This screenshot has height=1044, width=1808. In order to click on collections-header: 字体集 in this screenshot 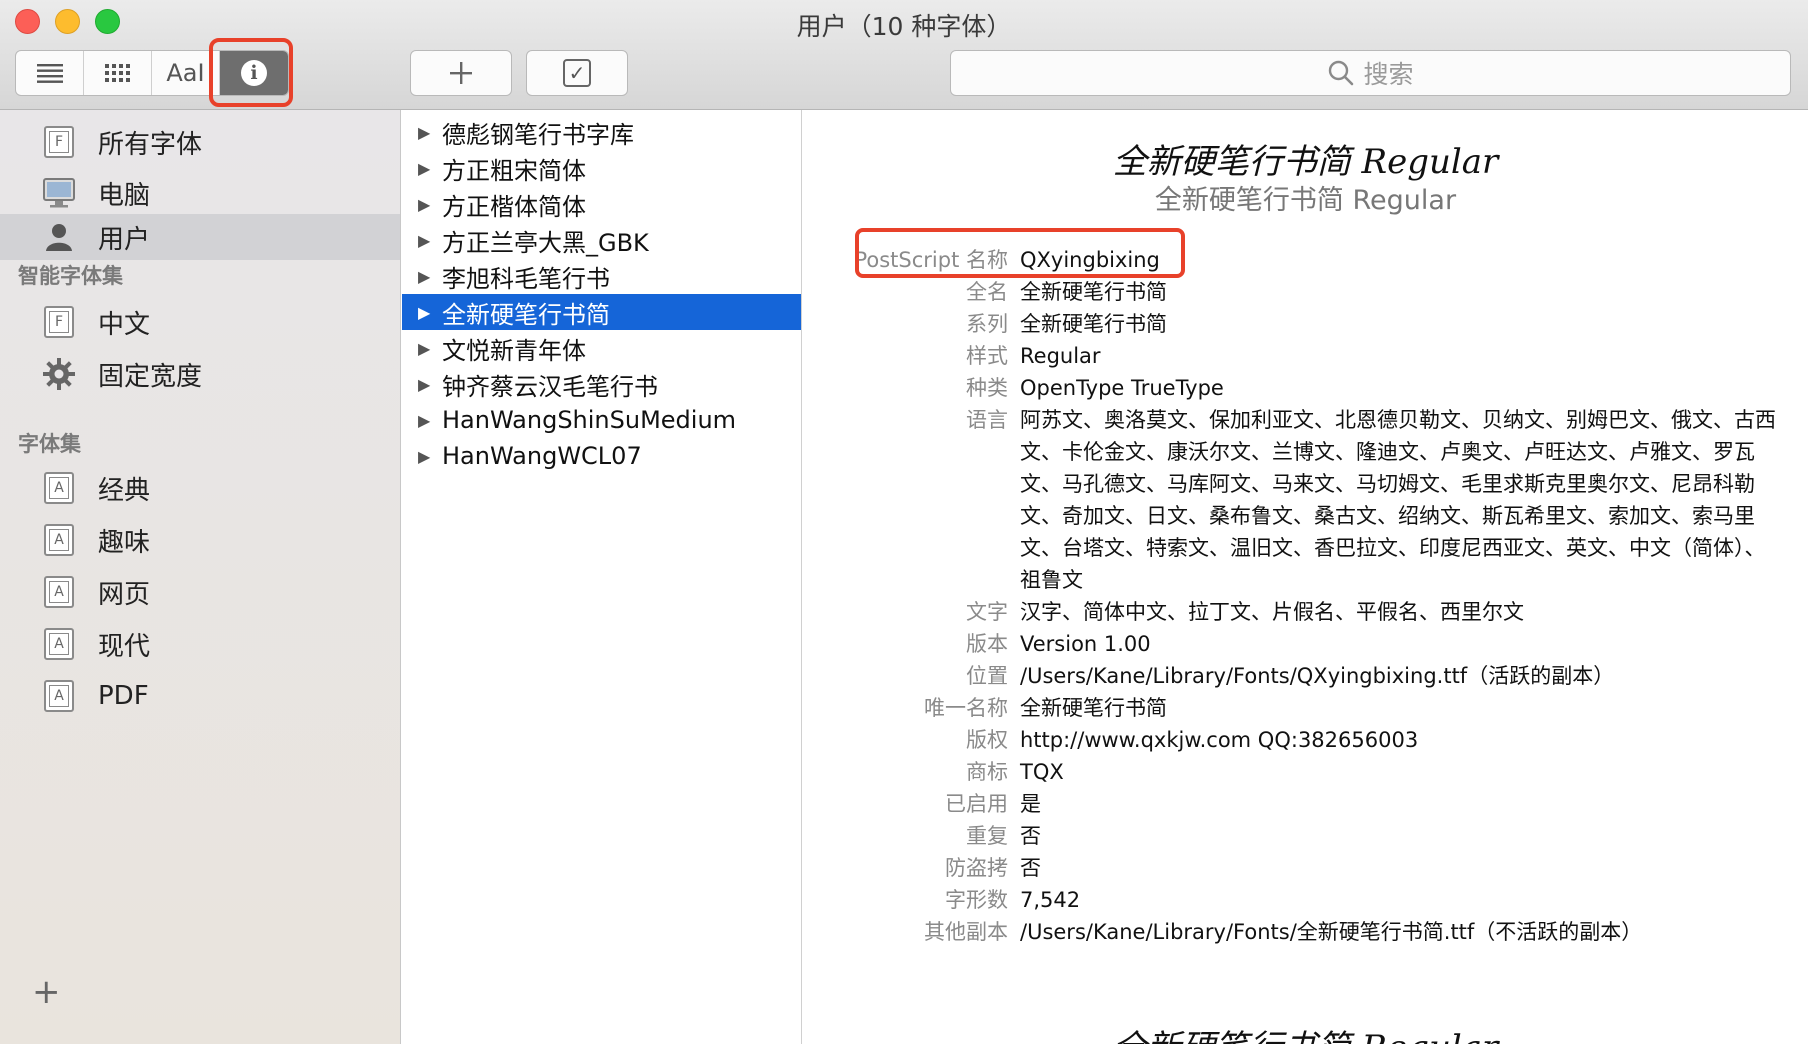, I will do `click(49, 444)`.